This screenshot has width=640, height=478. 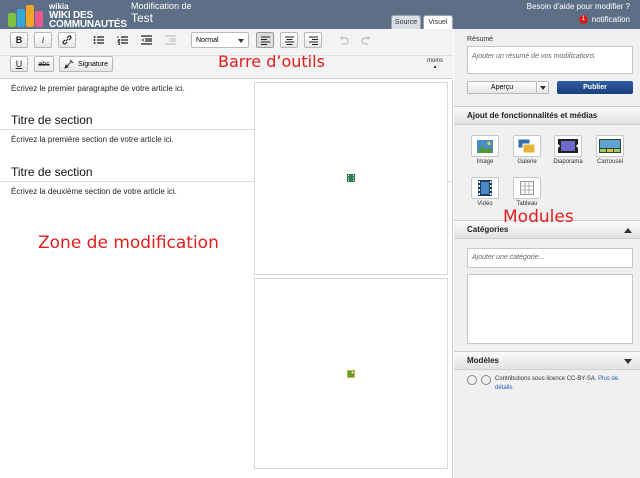 I want to click on signature-button: Signature, so click(x=86, y=64).